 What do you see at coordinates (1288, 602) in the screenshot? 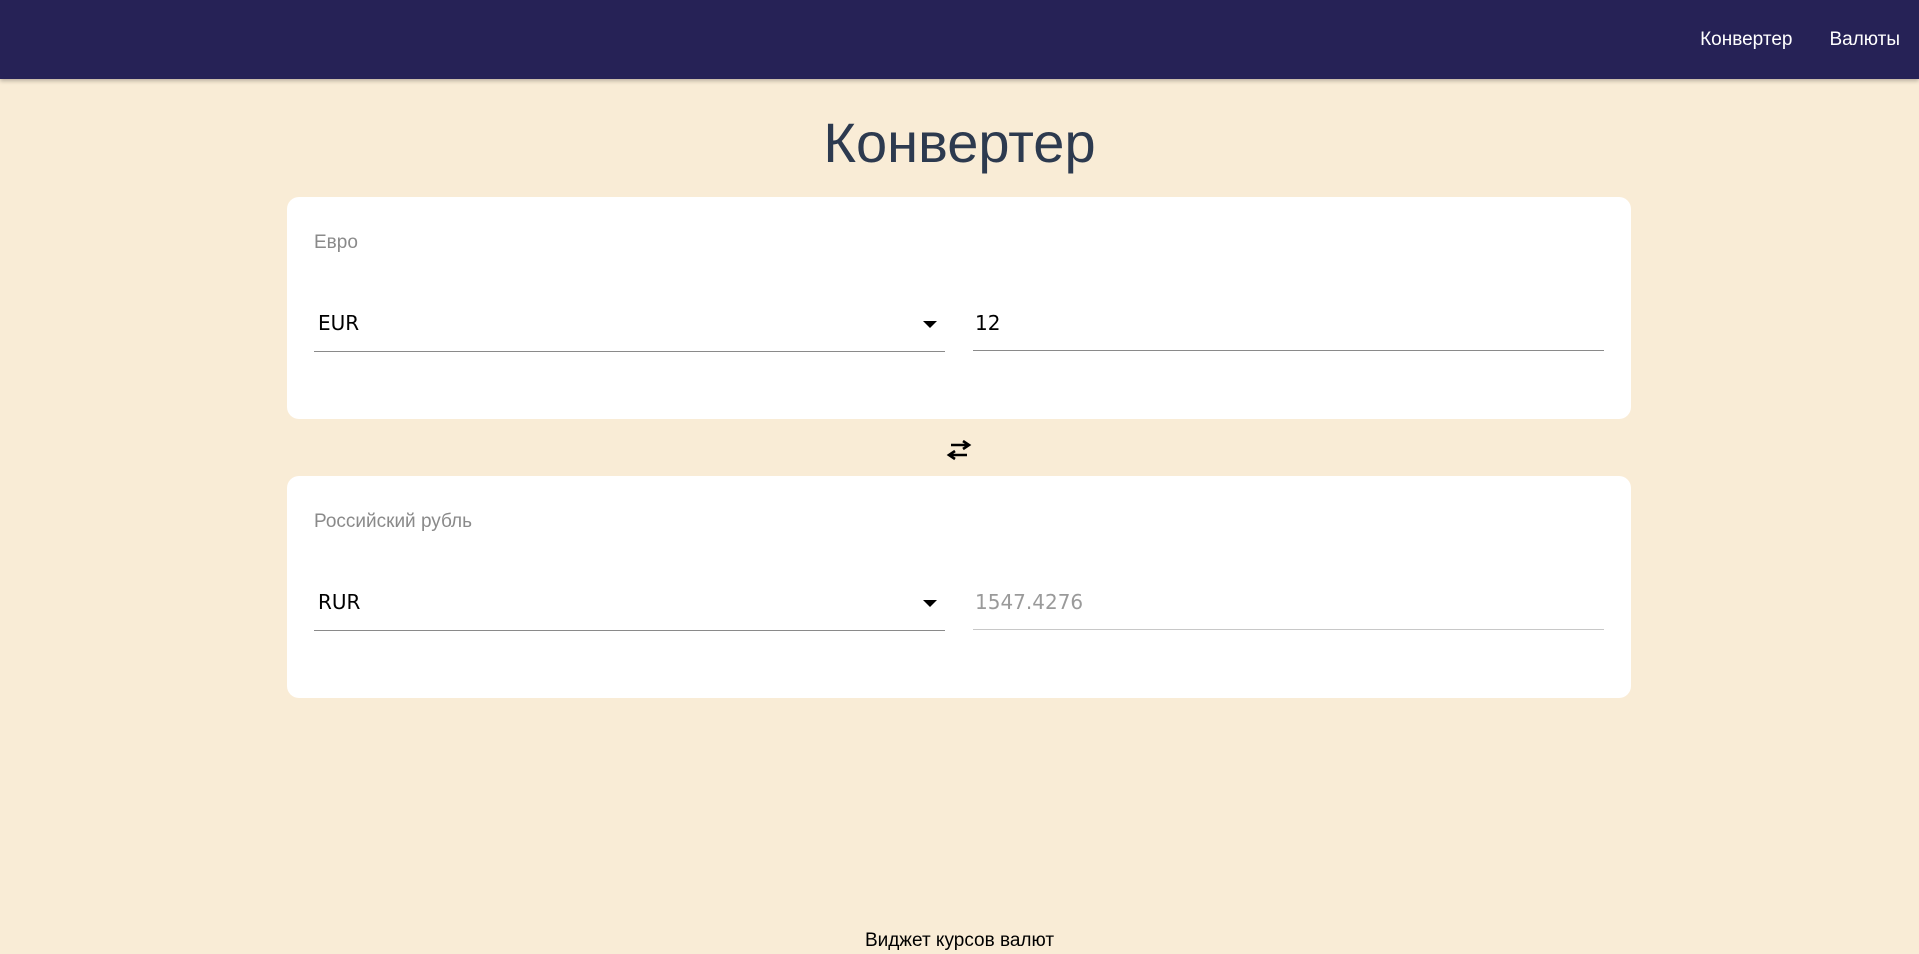
I see `target-amount-output` at bounding box center [1288, 602].